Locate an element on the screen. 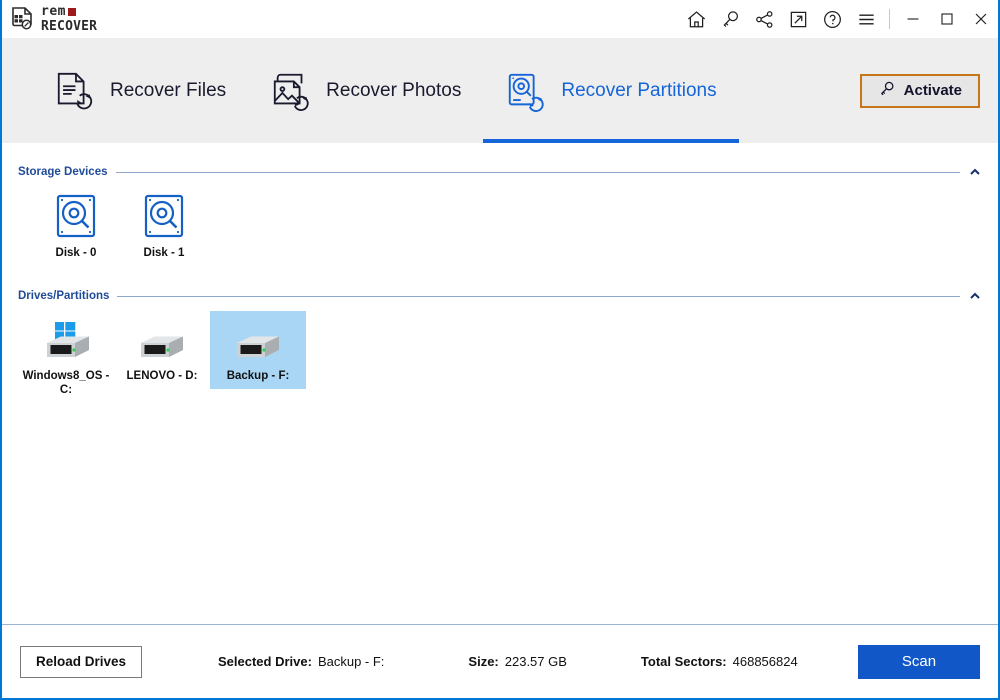  app-logo: rem RECOVER is located at coordinates (53, 19).